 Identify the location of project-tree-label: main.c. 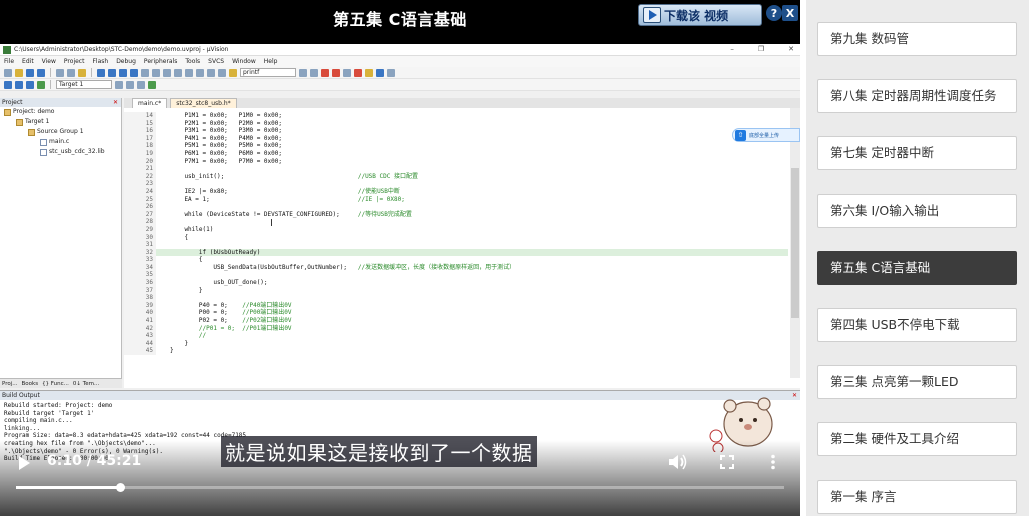
(59, 141).